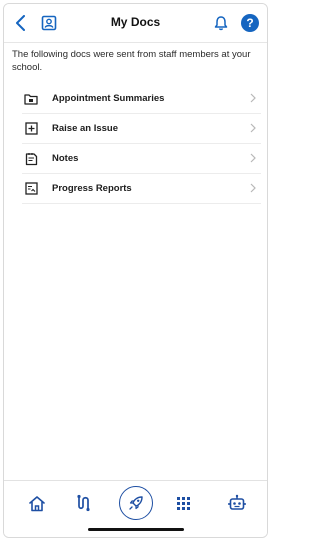 The image size is (320, 541). Describe the element at coordinates (84, 503) in the screenshot. I see `route-icon` at that location.